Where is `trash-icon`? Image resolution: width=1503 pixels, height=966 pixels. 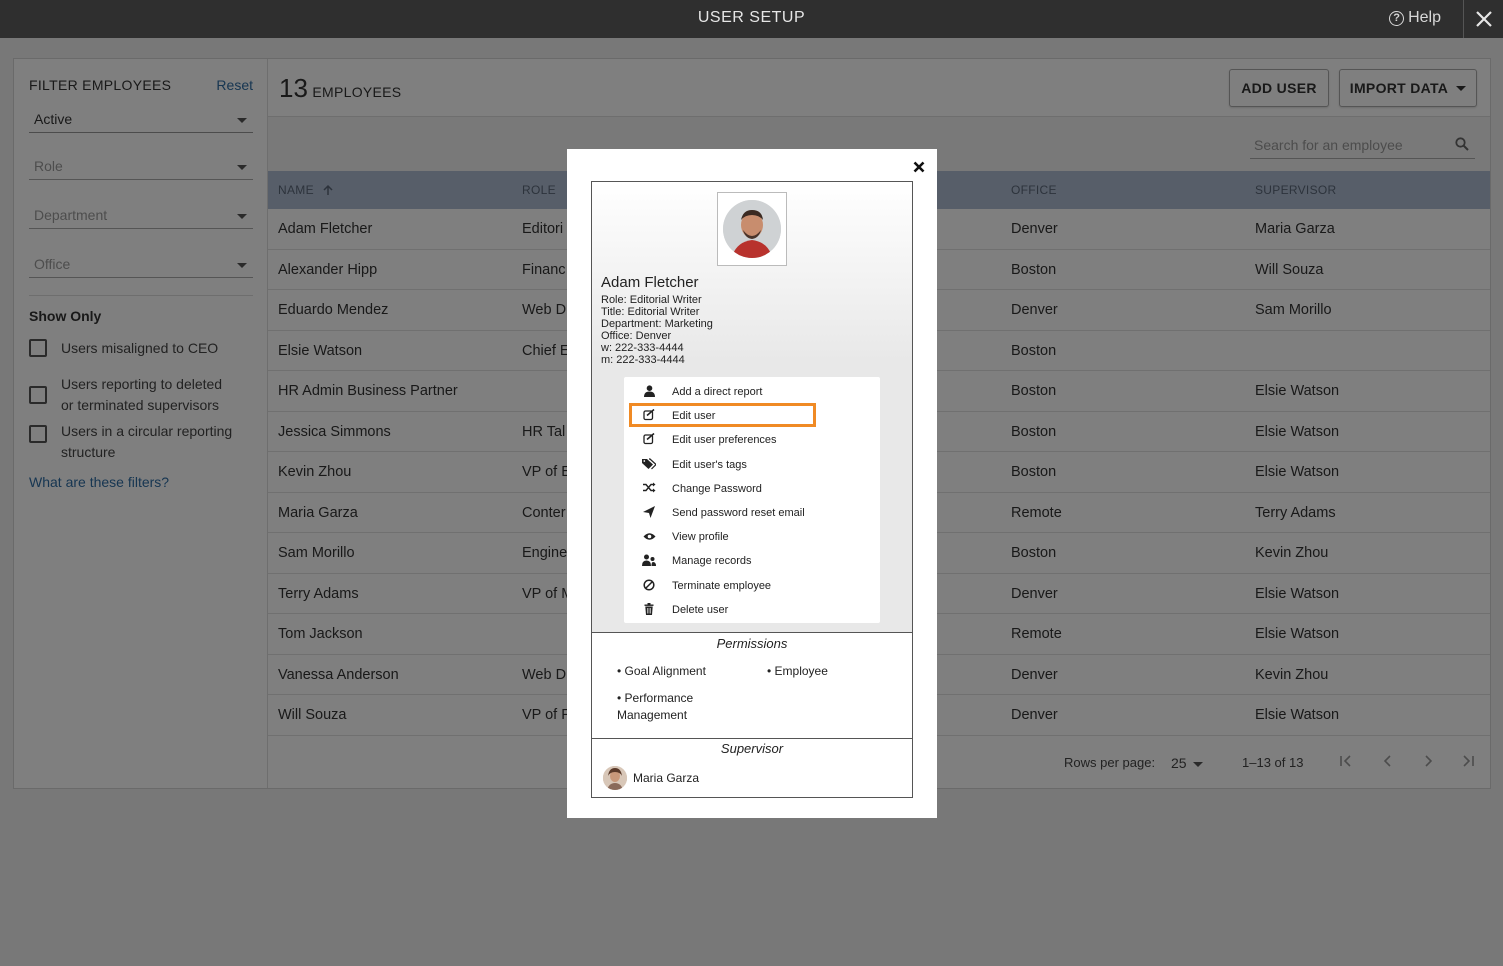
trash-icon is located at coordinates (649, 608).